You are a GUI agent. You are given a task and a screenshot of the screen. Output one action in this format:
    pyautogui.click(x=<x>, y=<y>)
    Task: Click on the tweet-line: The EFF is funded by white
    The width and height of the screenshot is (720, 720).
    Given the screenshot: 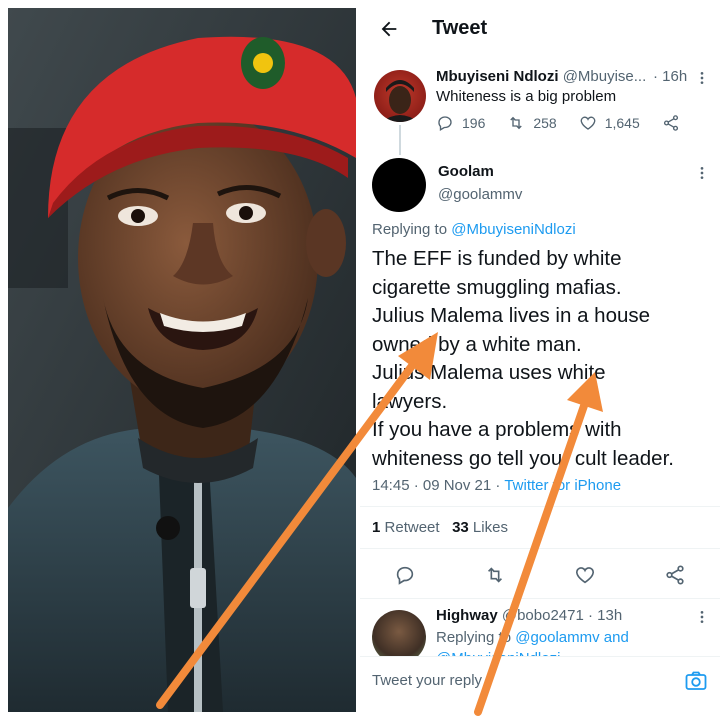 What is the action you would take?
    pyautogui.click(x=497, y=258)
    